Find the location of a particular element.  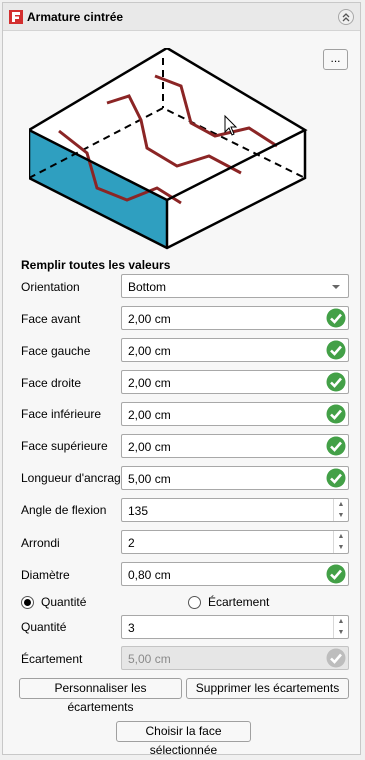

diametre-label: Diamètre is located at coordinates (45, 575).